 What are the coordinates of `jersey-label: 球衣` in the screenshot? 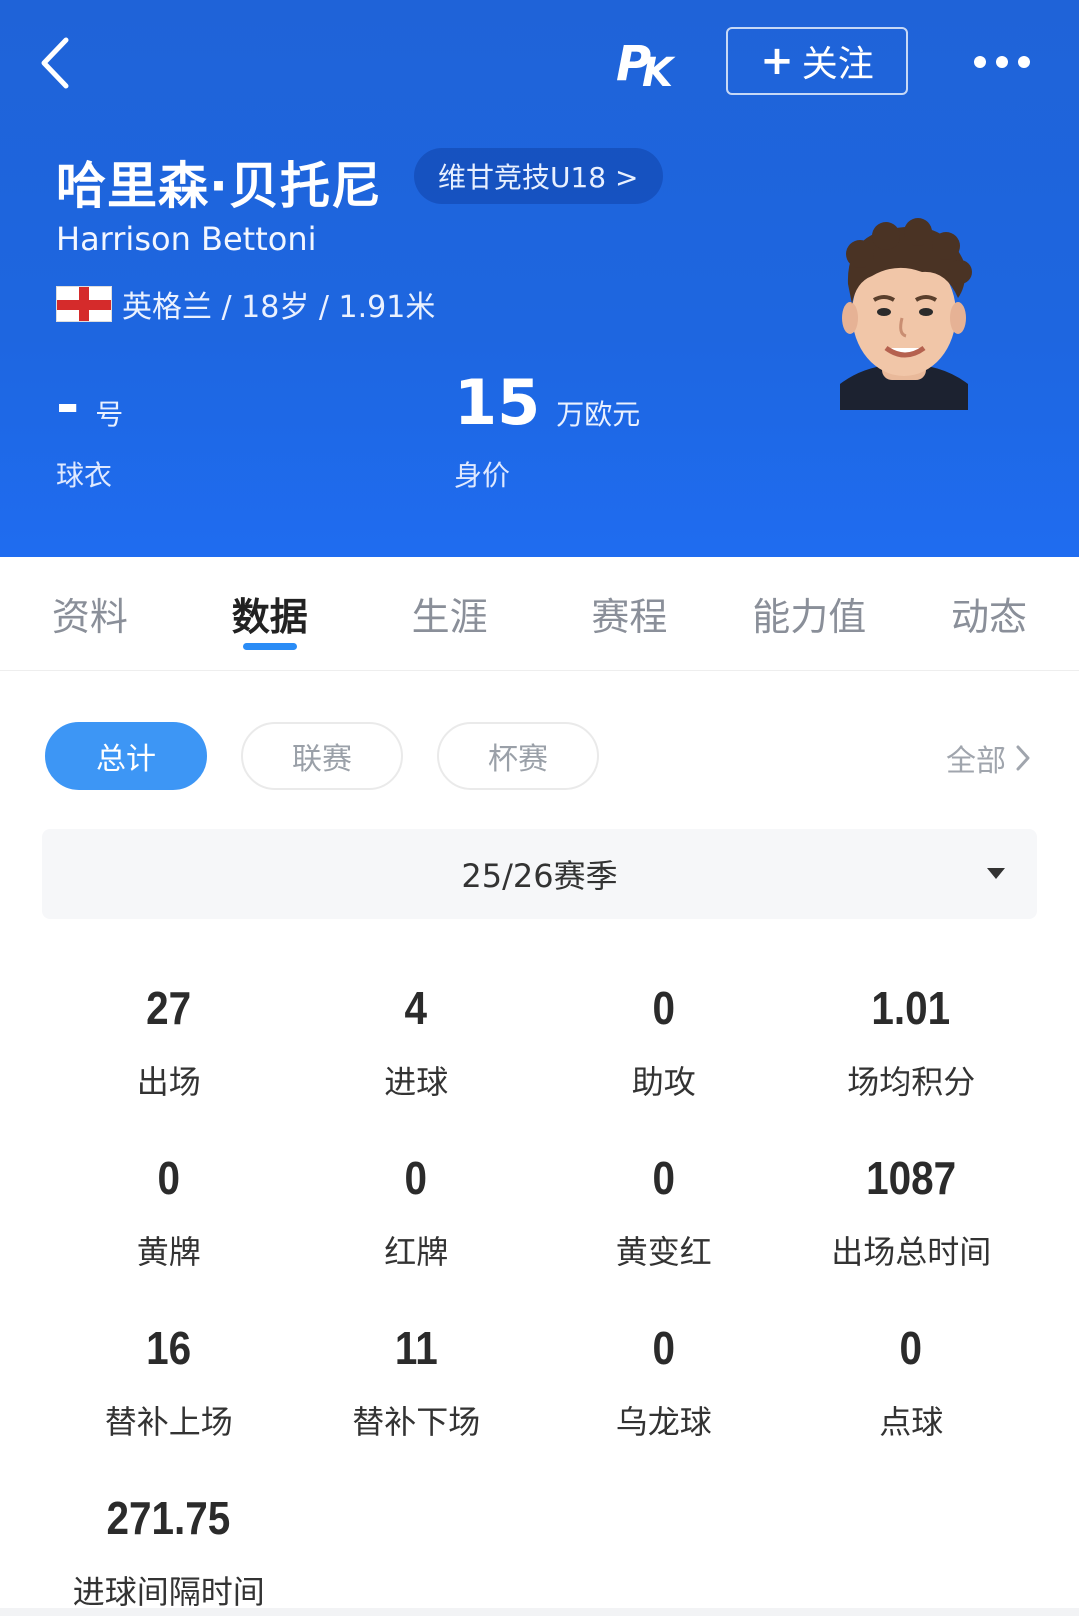 It's located at (84, 475).